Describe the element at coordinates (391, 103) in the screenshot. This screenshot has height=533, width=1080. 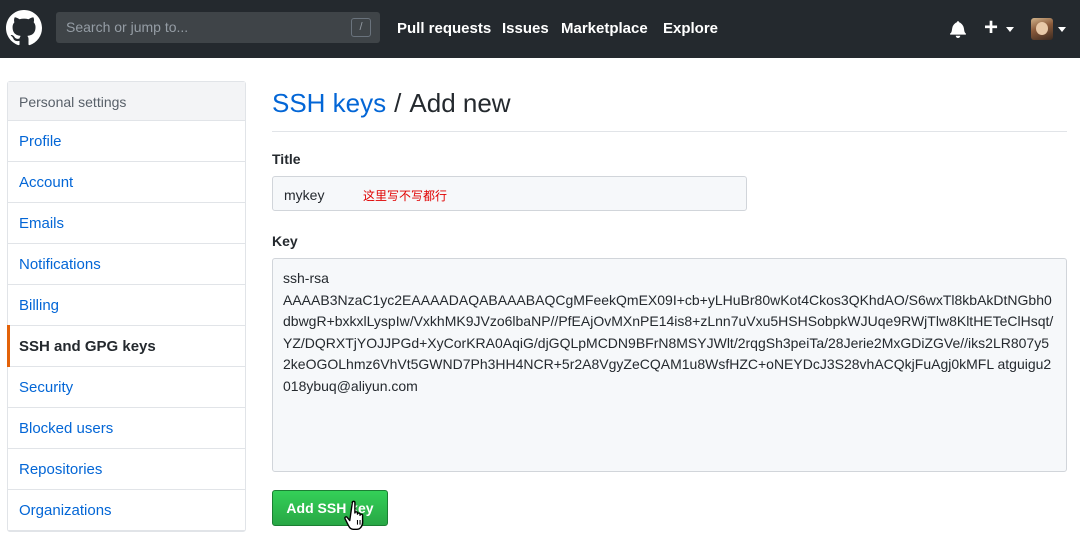
I see `page-title: SSH keys / Add new` at that location.